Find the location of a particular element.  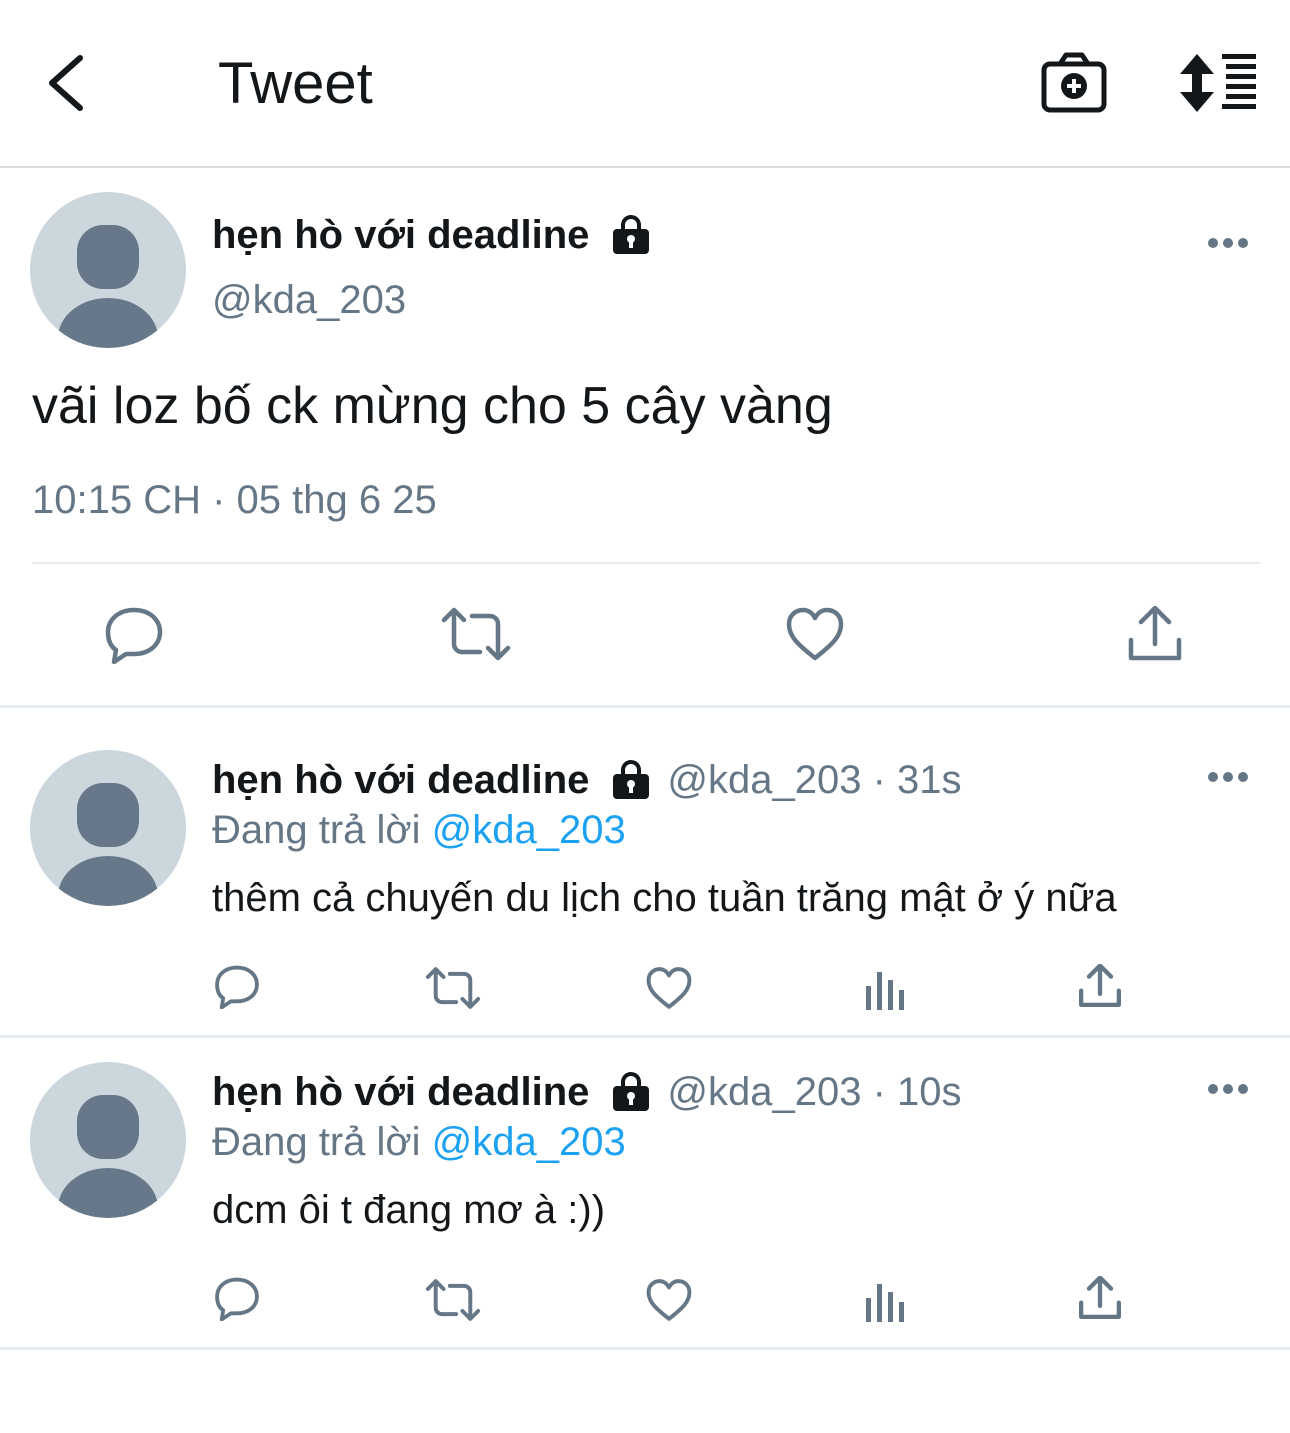

handle: @kda_203 is located at coordinates (309, 300).